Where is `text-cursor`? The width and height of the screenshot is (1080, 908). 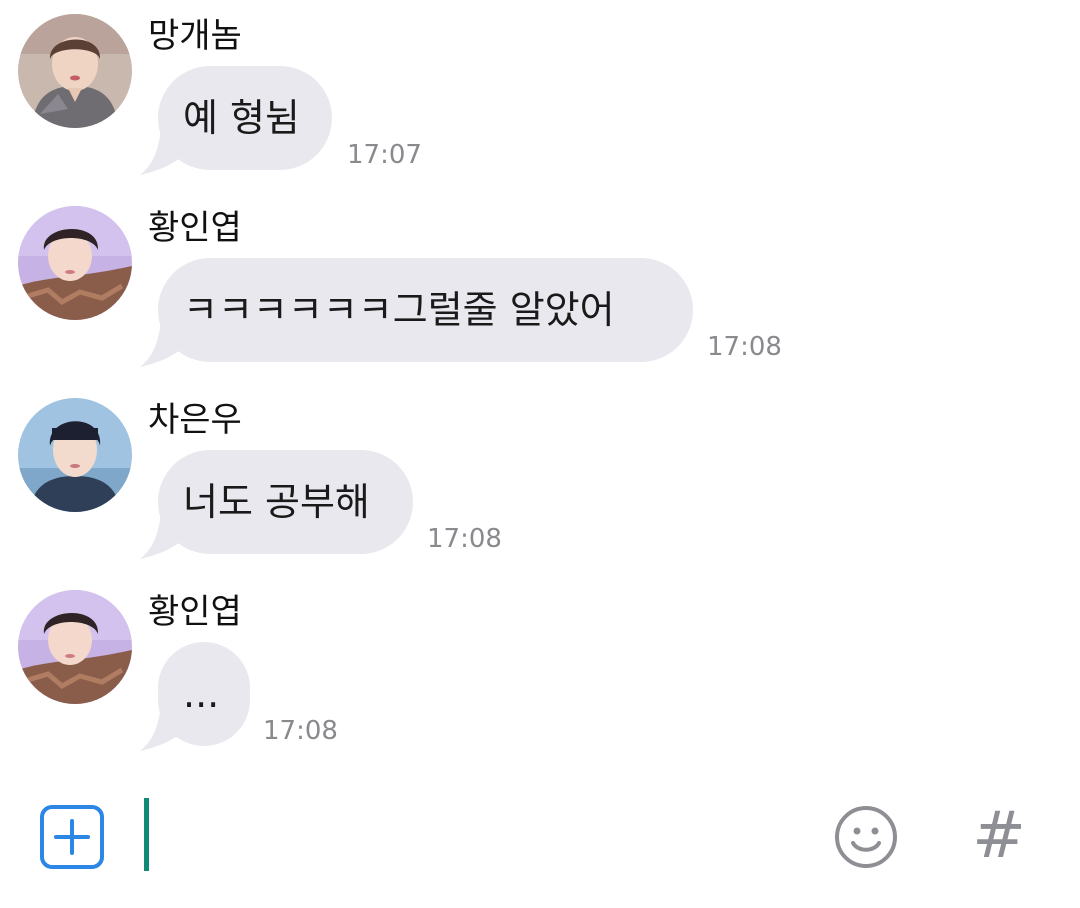
text-cursor is located at coordinates (146, 834).